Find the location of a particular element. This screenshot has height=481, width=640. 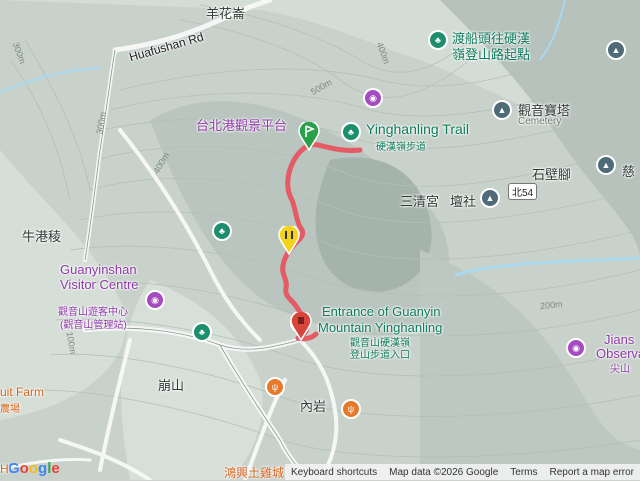

entrance-en-2: Mountain Yinghanling is located at coordinates (380, 327).